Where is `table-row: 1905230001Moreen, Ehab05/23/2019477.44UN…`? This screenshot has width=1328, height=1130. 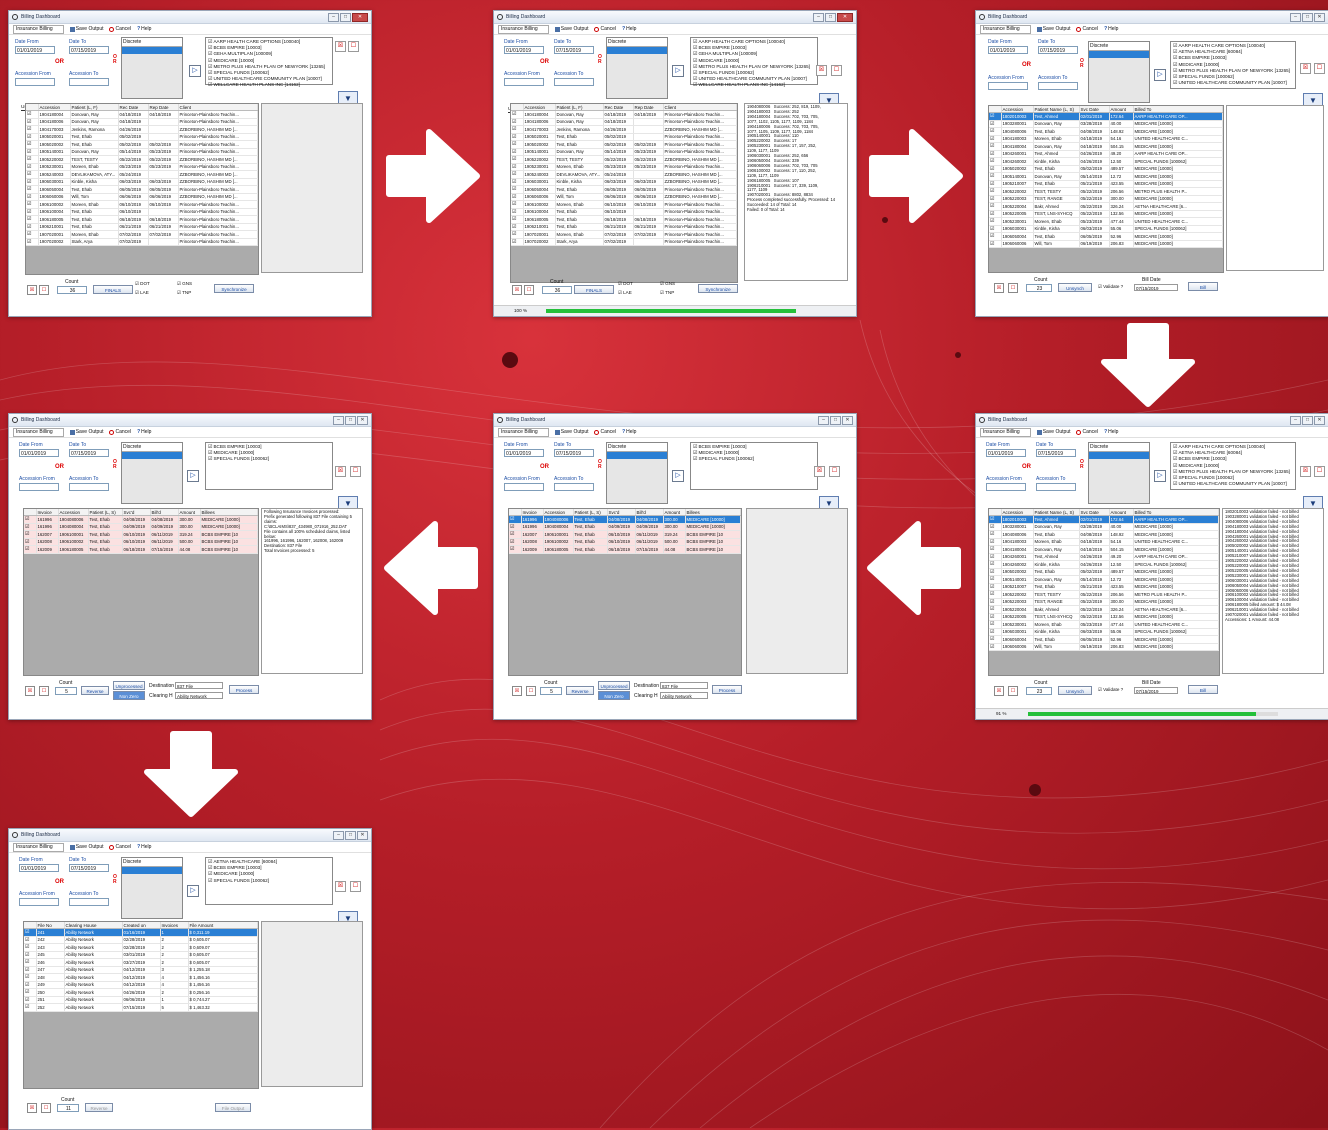 table-row: 1905230001Moreen, Ehab05/23/2019477.44UN… is located at coordinates (1104, 624).